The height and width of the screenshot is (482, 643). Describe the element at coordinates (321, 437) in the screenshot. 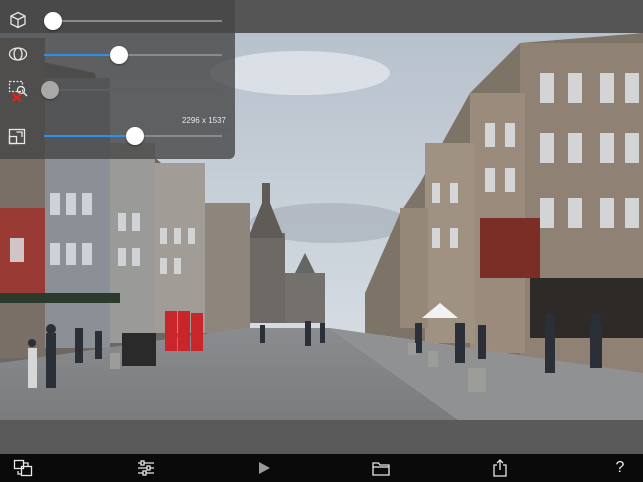

I see `bottom-margin` at that location.